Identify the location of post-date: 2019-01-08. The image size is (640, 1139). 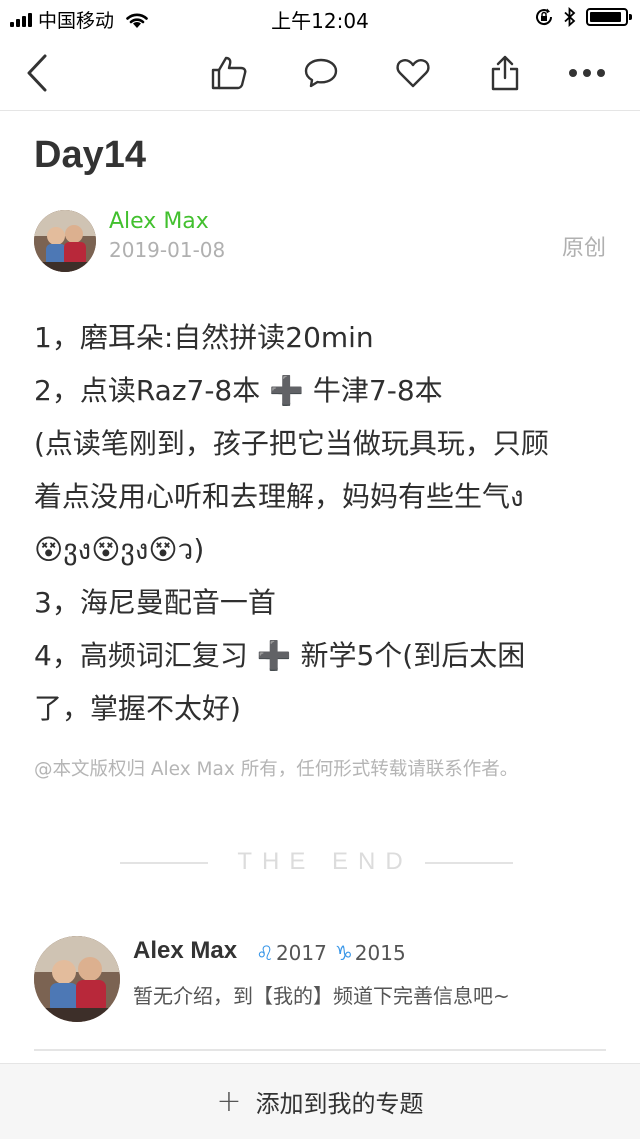
(167, 250).